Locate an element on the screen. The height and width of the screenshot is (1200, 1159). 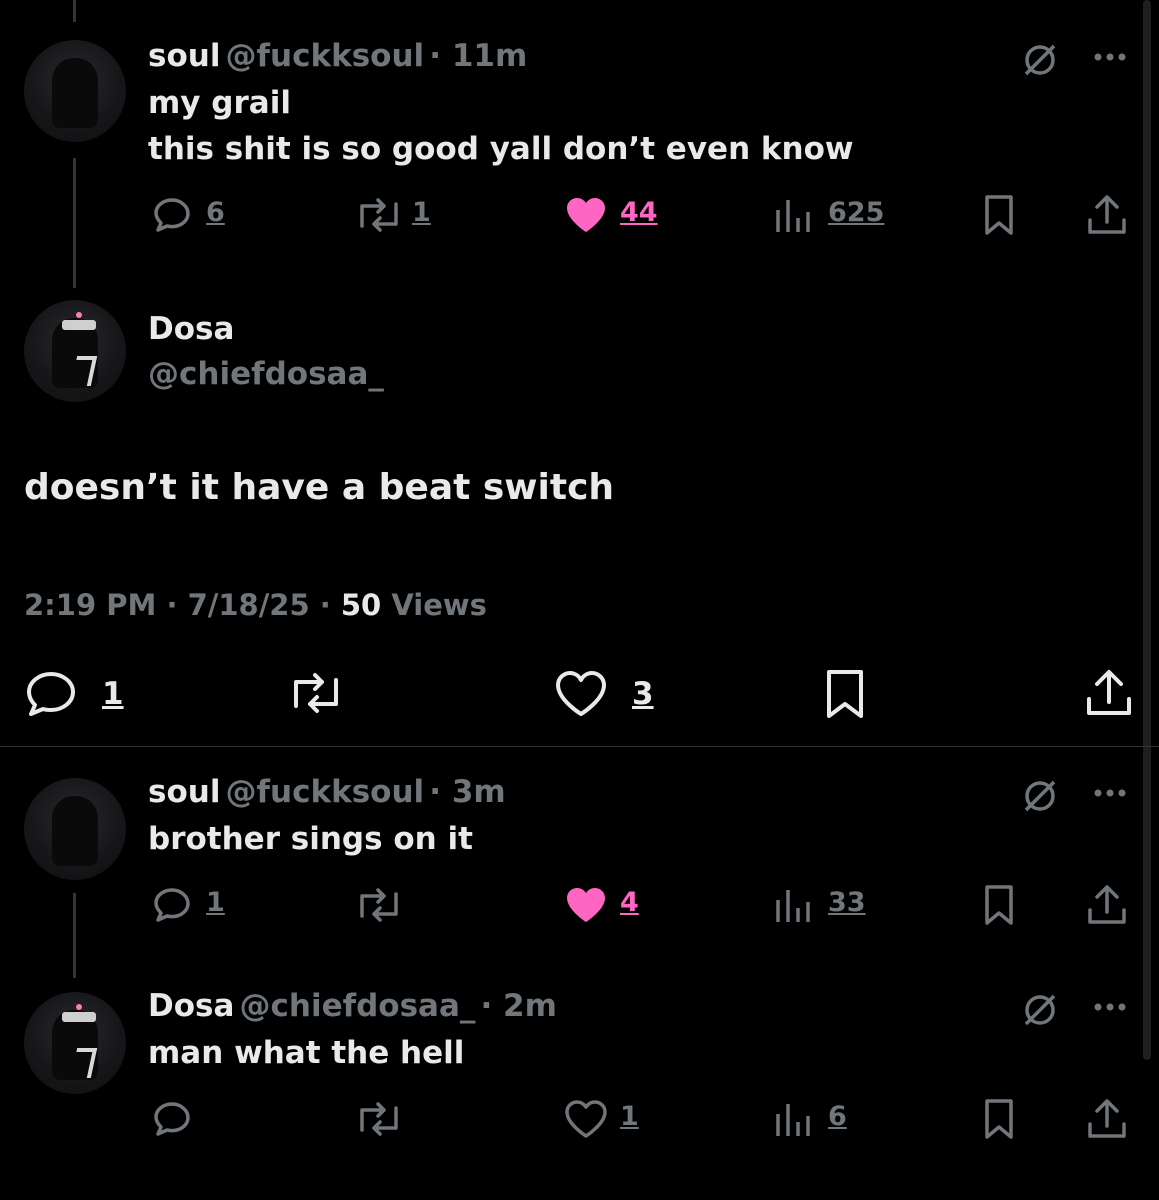
views-label: Views is located at coordinates (439, 605).